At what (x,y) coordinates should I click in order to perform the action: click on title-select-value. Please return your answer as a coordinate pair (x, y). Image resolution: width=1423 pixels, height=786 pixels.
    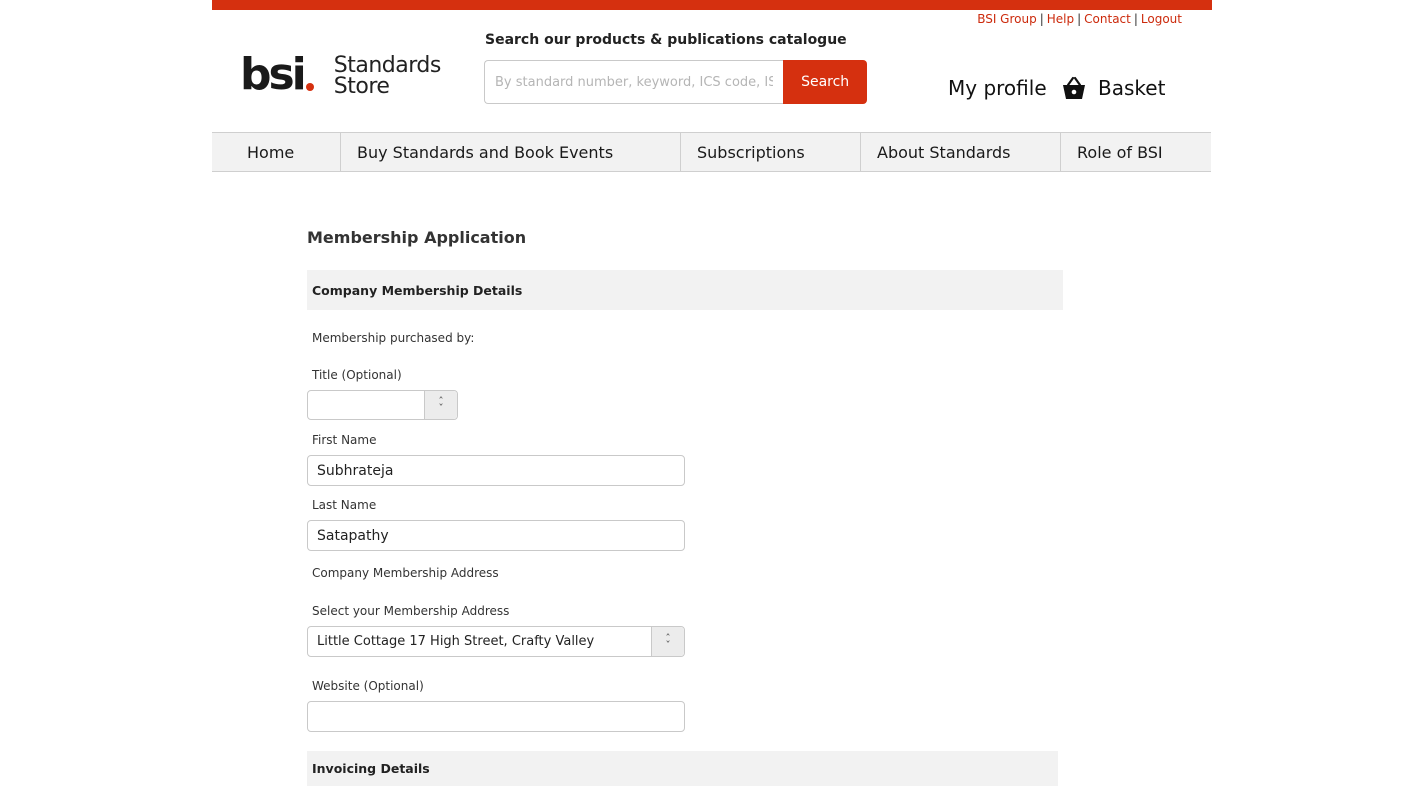
    Looking at the image, I should click on (366, 405).